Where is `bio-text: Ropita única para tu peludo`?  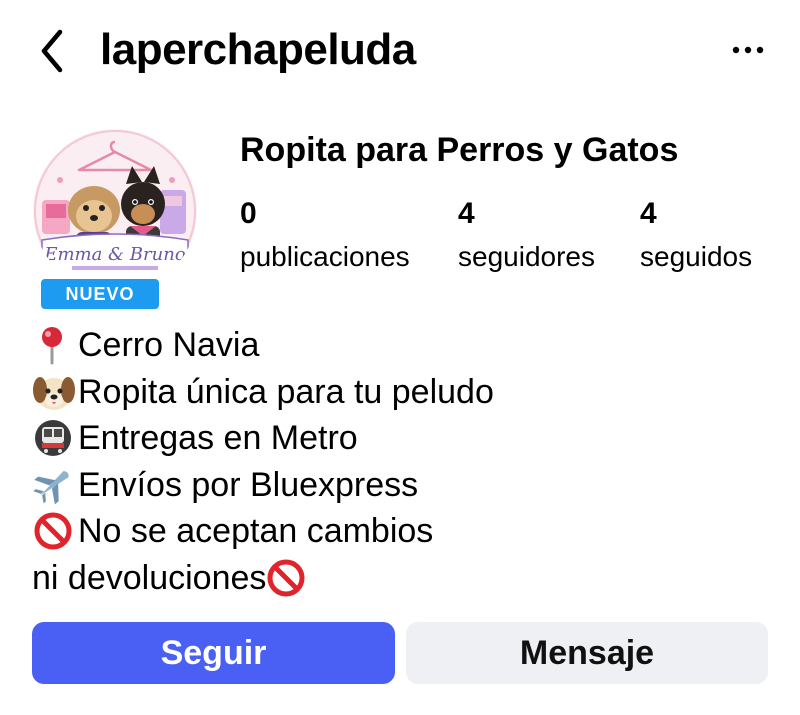 bio-text: Ropita única para tu peludo is located at coordinates (286, 391).